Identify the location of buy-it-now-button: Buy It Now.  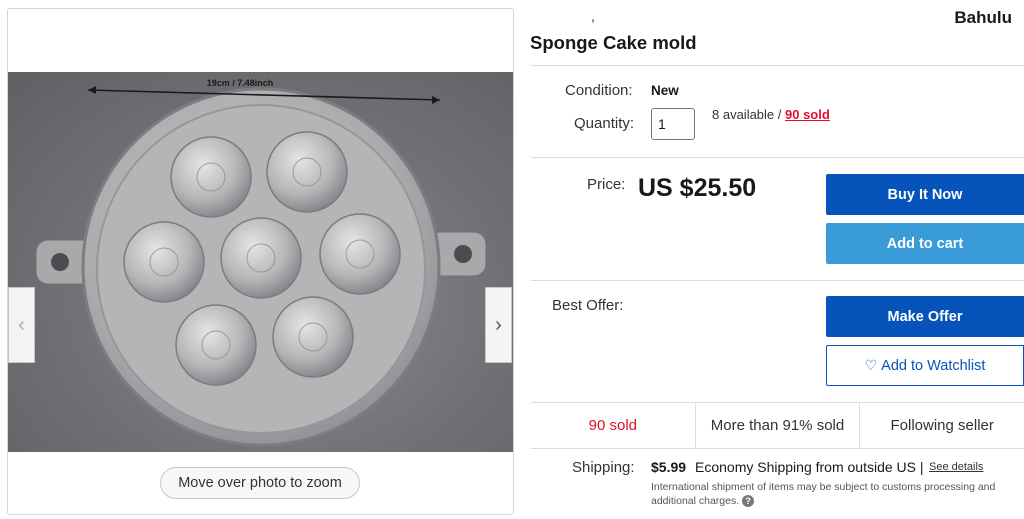
(925, 194).